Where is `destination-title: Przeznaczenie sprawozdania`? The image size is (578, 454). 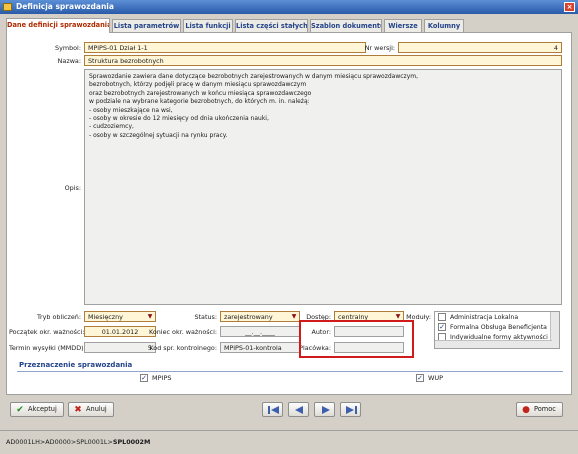 destination-title: Przeznaczenie sprawozdania is located at coordinates (76, 365).